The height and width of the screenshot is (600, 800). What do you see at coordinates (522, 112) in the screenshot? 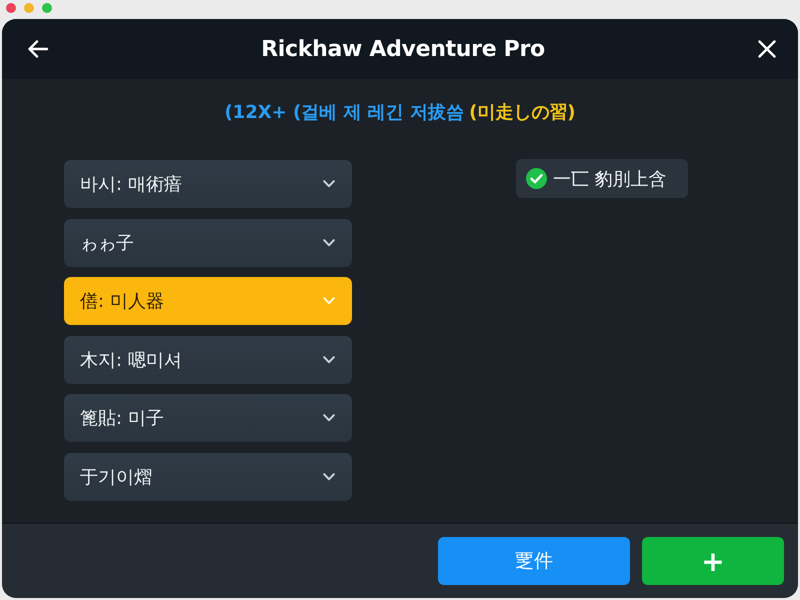
I see `subtitle-note: (미走しの習)` at bounding box center [522, 112].